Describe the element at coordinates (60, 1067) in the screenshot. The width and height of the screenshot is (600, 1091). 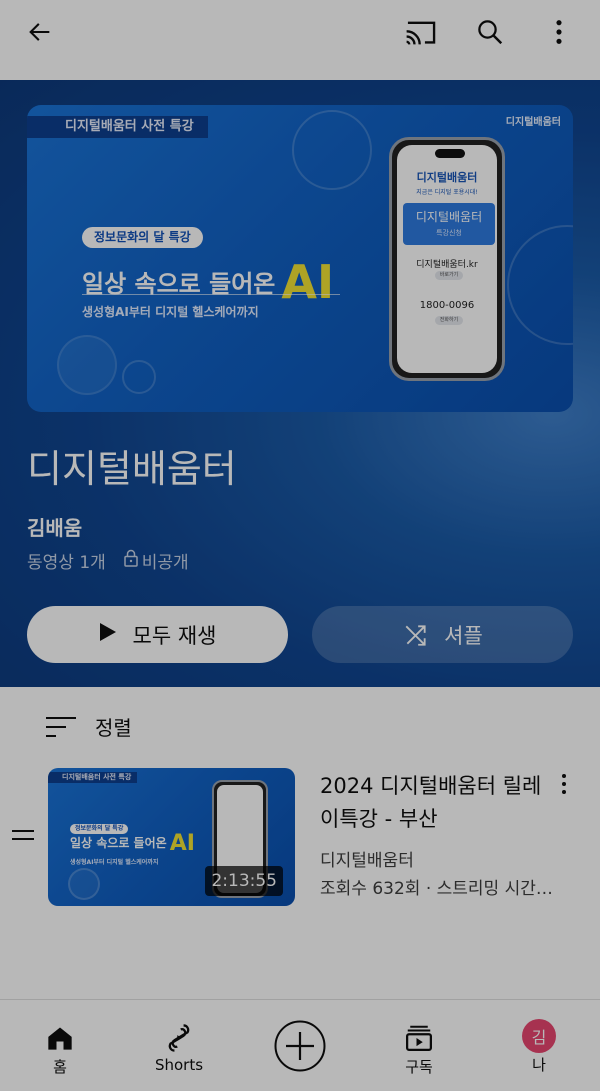
I see `nav-home-label: 홈` at that location.